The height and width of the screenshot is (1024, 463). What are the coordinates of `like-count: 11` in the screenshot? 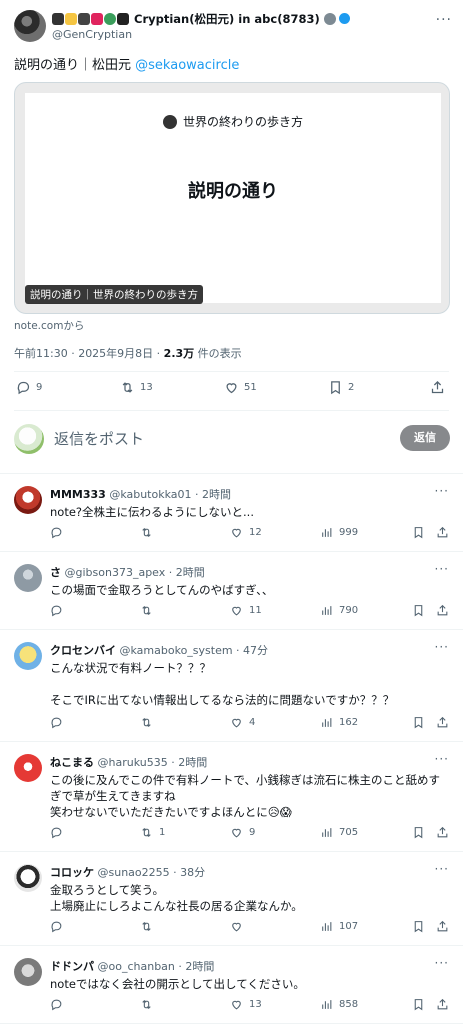 It's located at (255, 610).